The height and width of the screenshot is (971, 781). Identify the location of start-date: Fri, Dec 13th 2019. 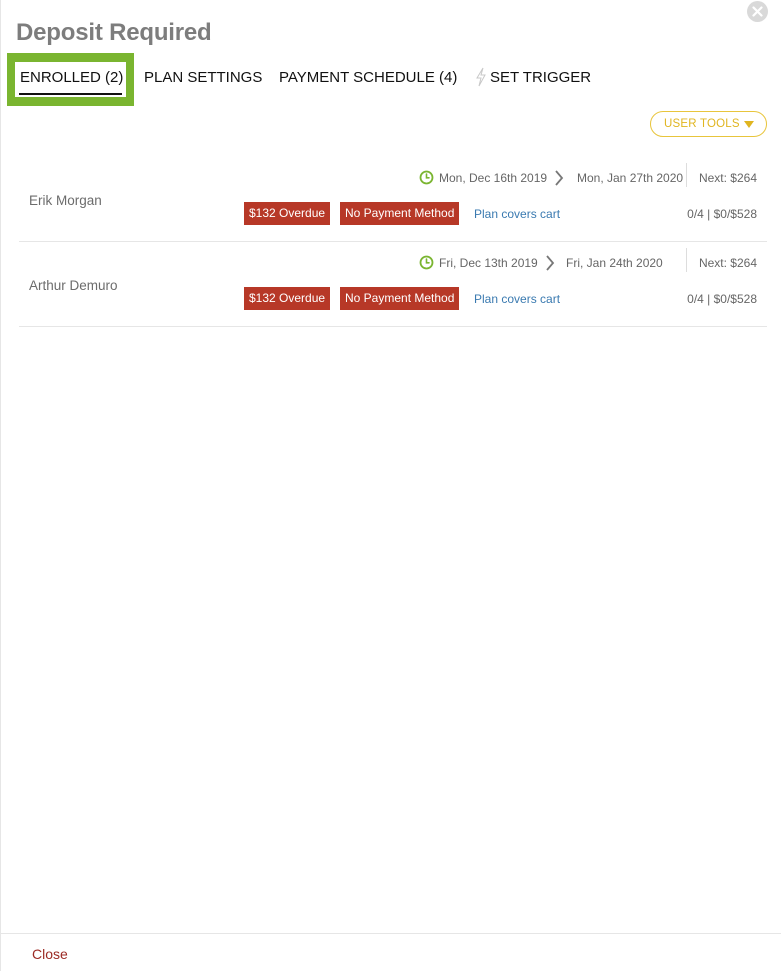
(488, 263).